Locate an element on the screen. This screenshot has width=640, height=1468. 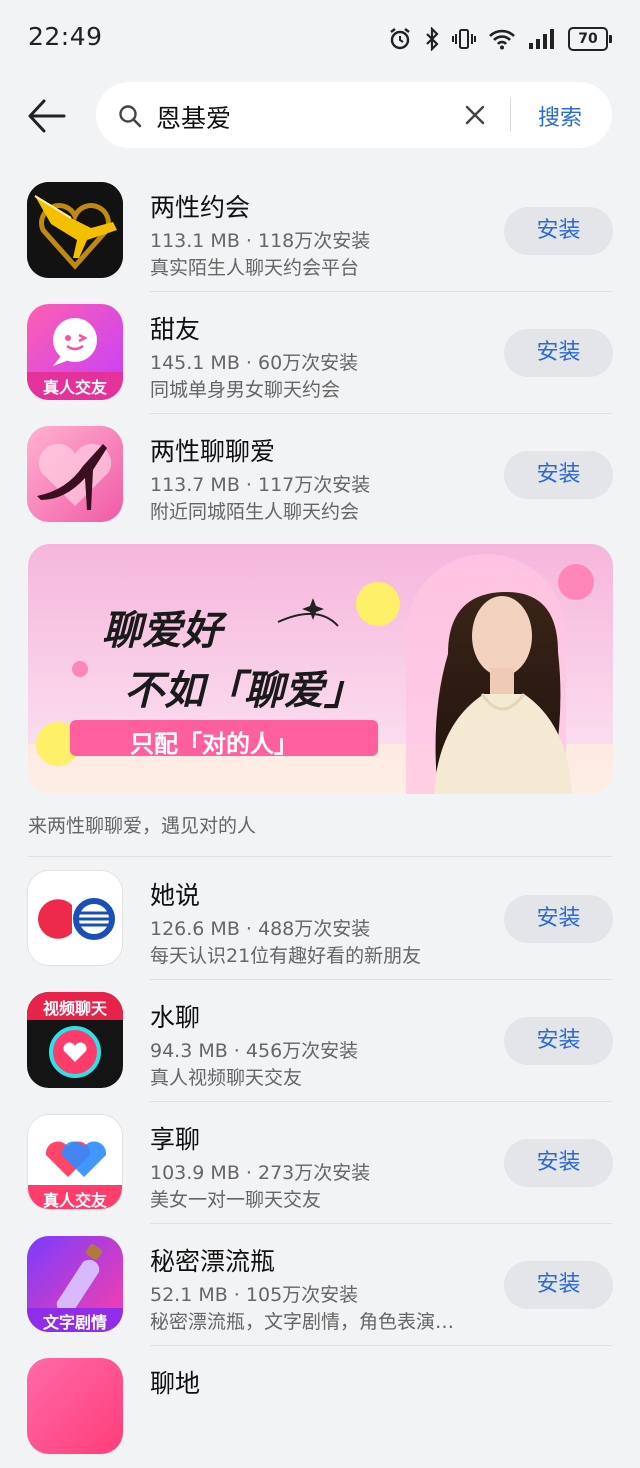
app-meta: 113.1 MB · 118万次安装 is located at coordinates (260, 241).